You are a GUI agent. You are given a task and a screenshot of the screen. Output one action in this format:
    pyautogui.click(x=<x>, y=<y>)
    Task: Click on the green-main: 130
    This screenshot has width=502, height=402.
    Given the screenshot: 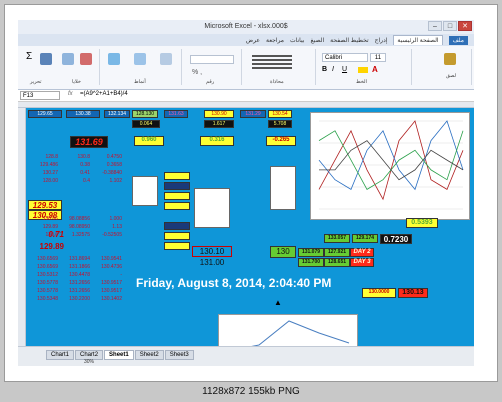 What is the action you would take?
    pyautogui.click(x=283, y=252)
    